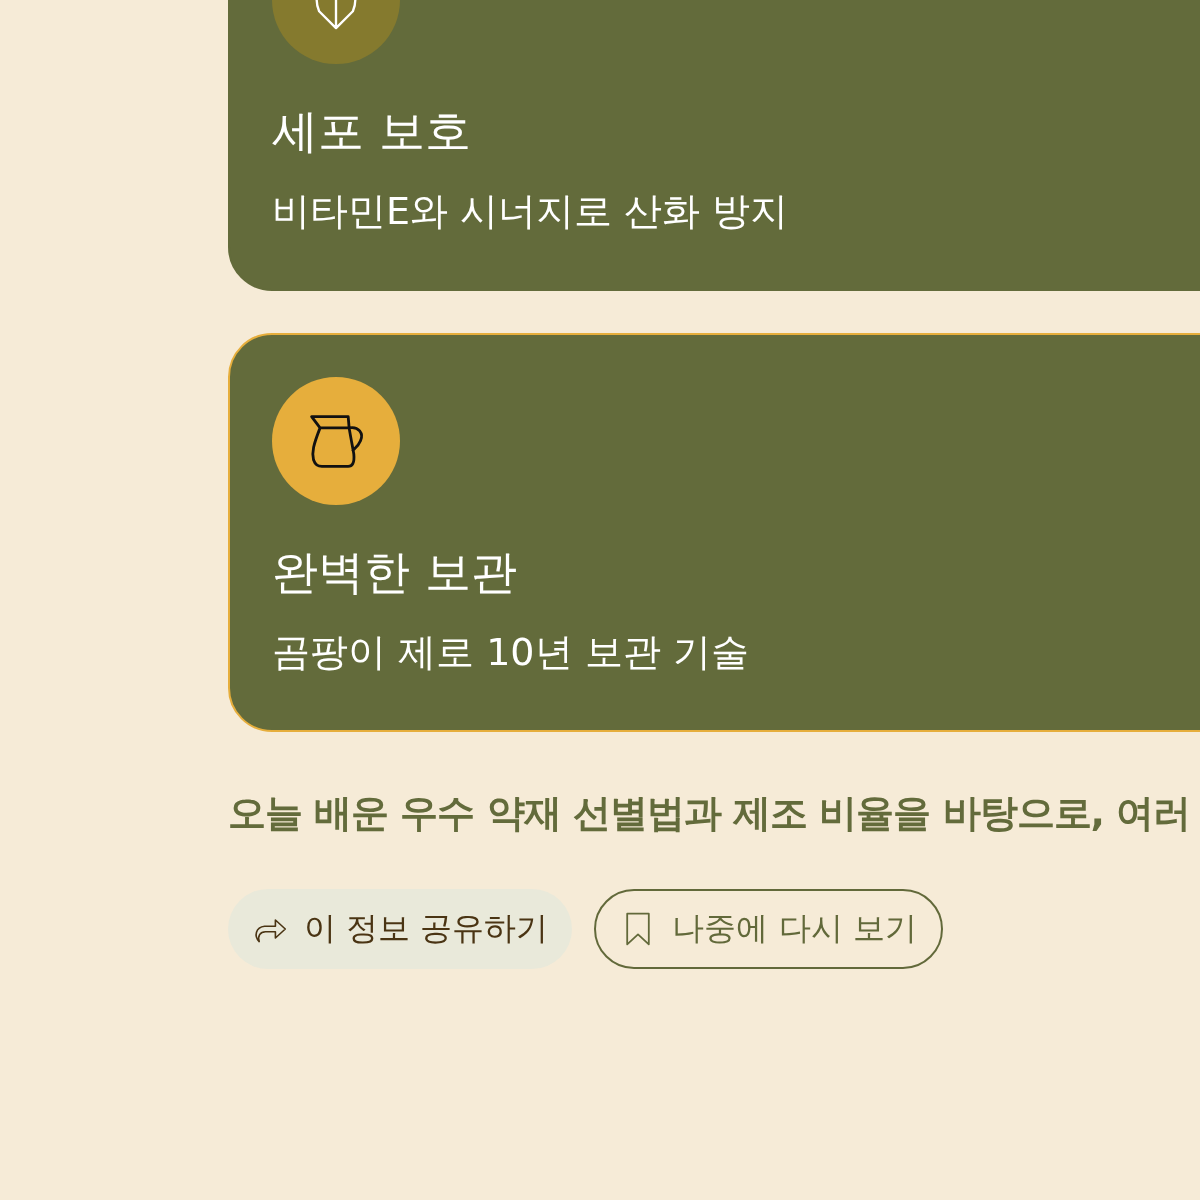 The width and height of the screenshot is (1200, 1200). I want to click on bookmark-button: 나중에 다시 보기, so click(768, 928).